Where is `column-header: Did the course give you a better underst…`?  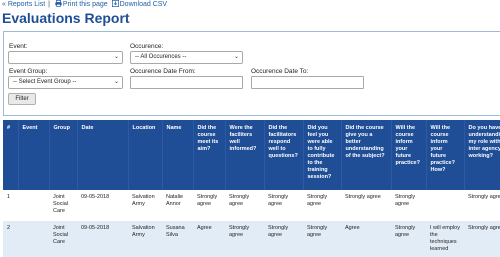
column-header: Did the course give you a better underst… is located at coordinates (366, 155).